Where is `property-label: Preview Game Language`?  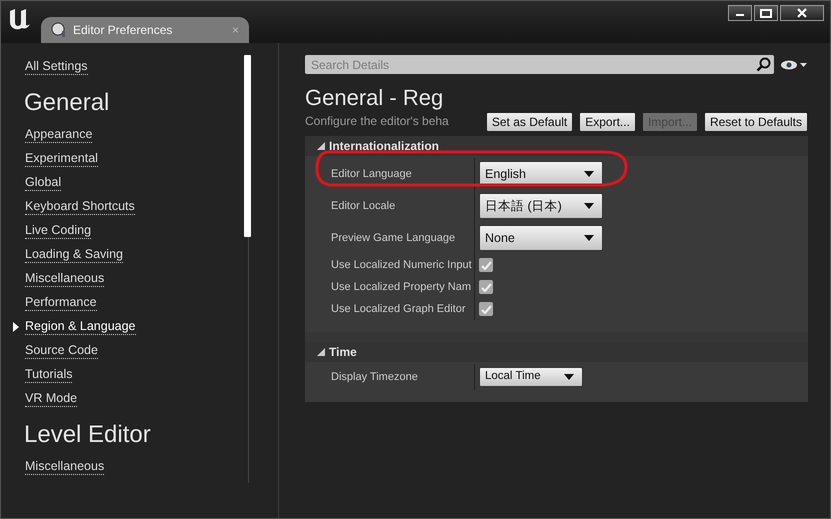 property-label: Preview Game Language is located at coordinates (390, 238).